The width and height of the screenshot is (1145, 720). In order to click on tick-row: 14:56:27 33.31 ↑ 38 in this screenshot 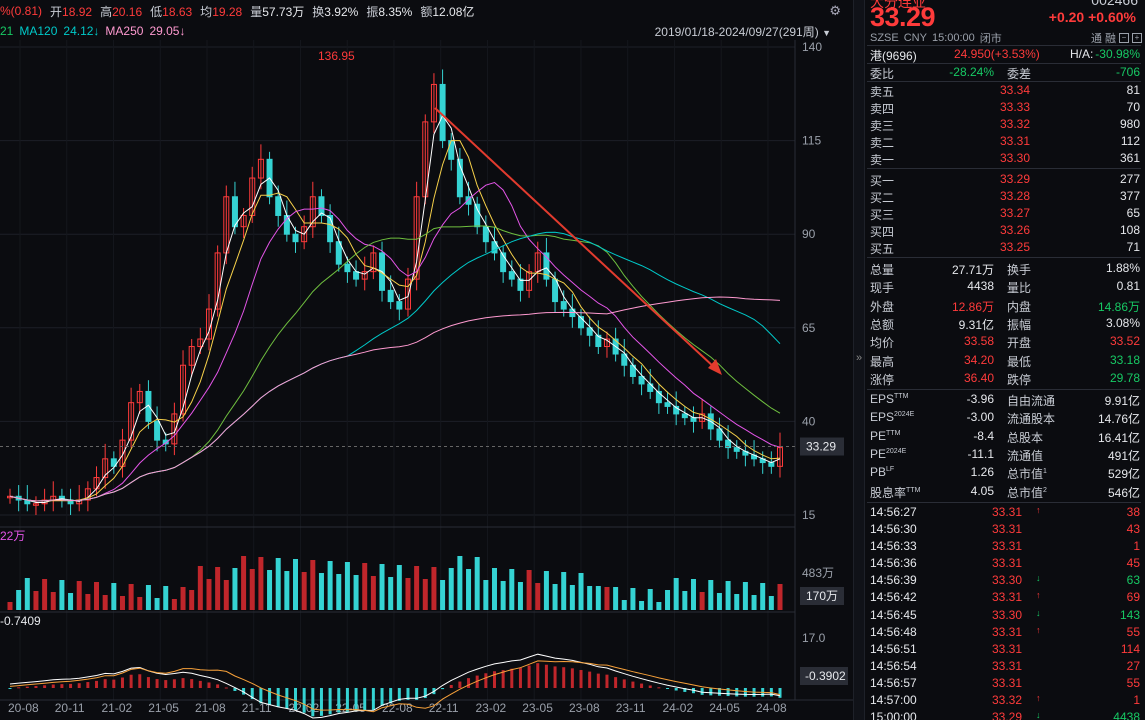, I will do `click(1006, 512)`.